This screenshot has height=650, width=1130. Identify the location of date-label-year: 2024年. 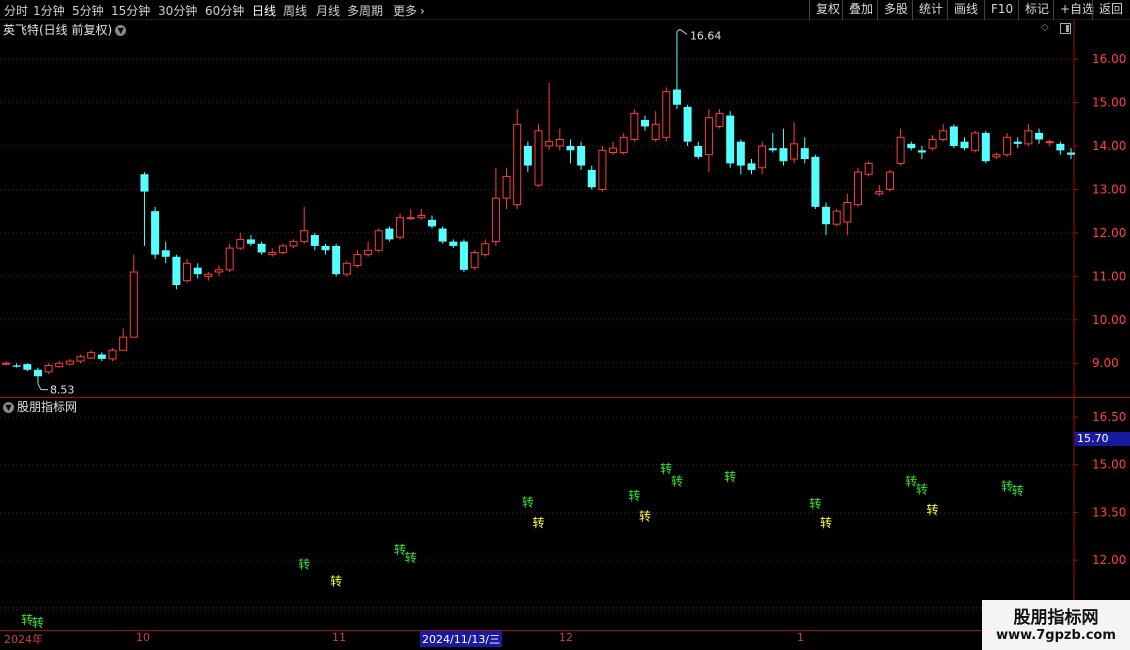
(23, 639).